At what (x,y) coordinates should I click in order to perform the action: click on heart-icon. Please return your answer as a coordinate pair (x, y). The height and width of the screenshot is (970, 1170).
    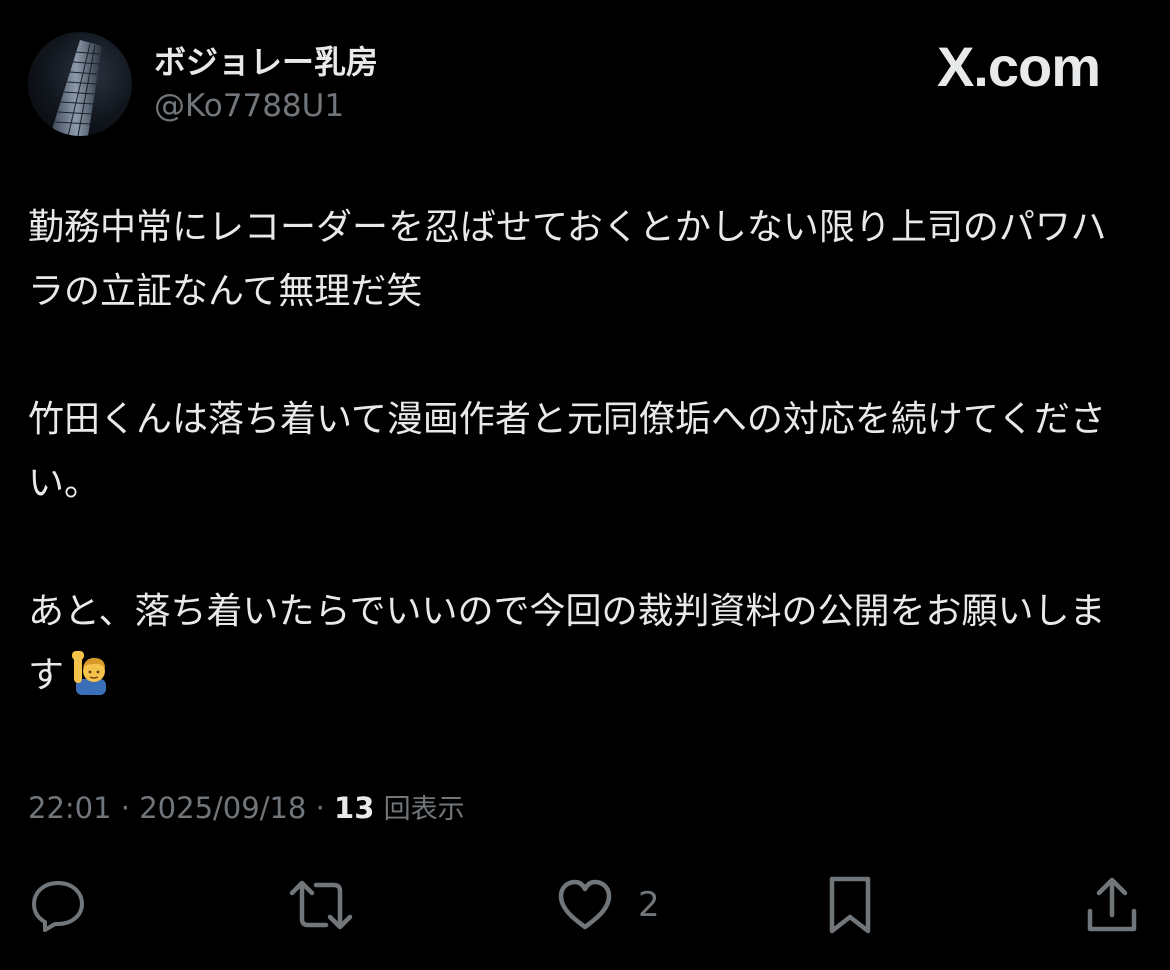
    Looking at the image, I should click on (585, 904).